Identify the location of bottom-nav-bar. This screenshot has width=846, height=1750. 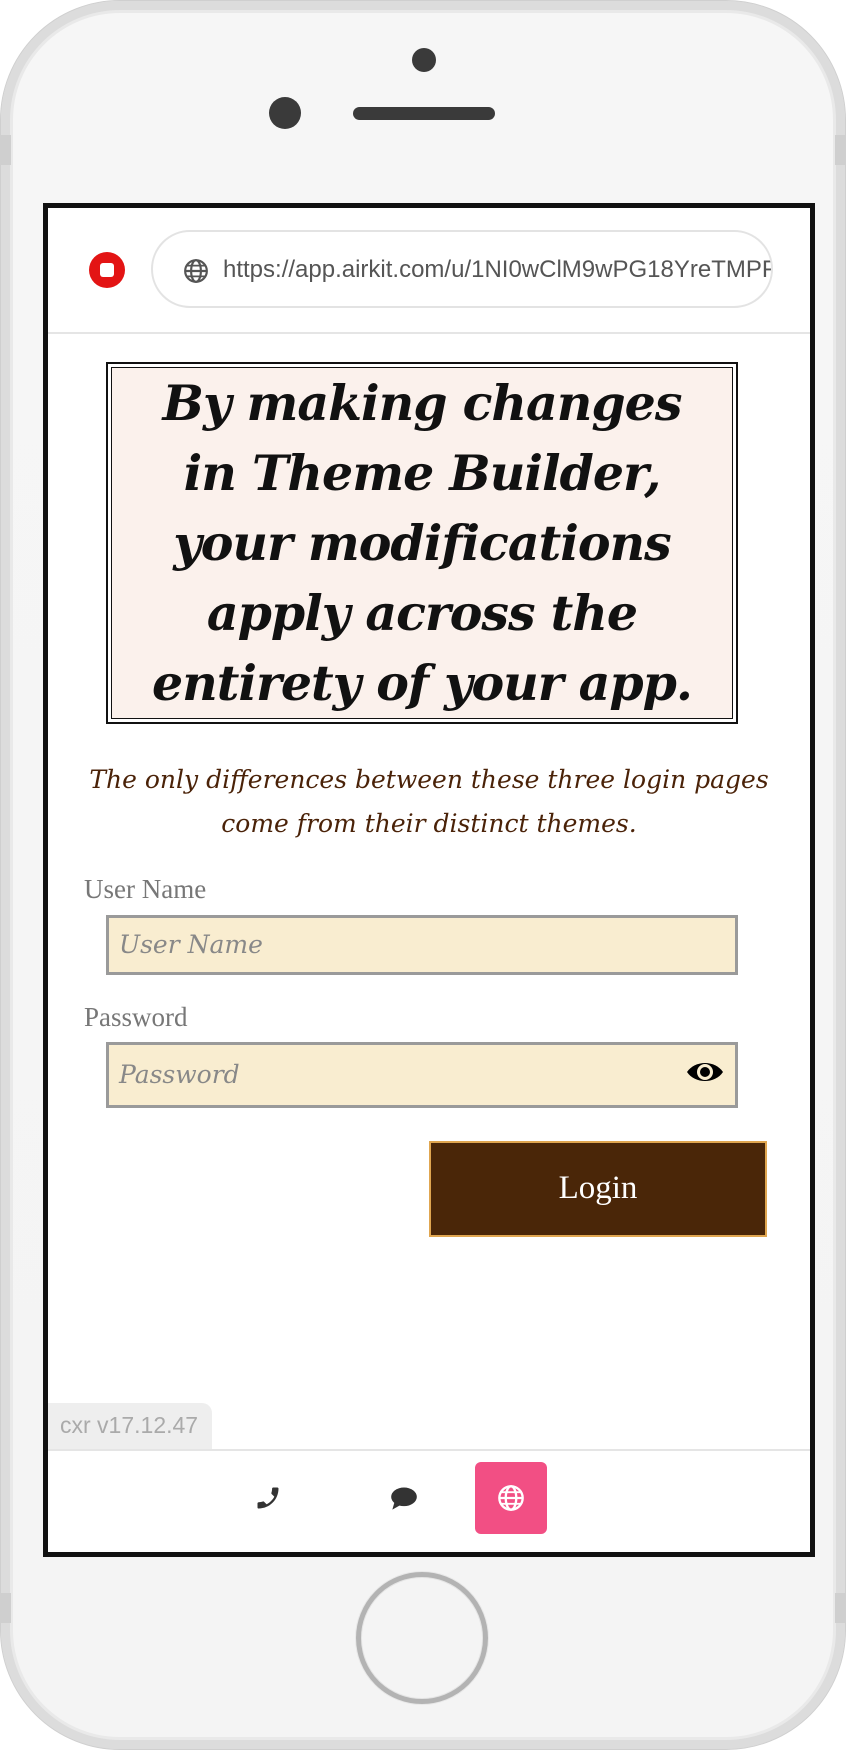
(429, 1500).